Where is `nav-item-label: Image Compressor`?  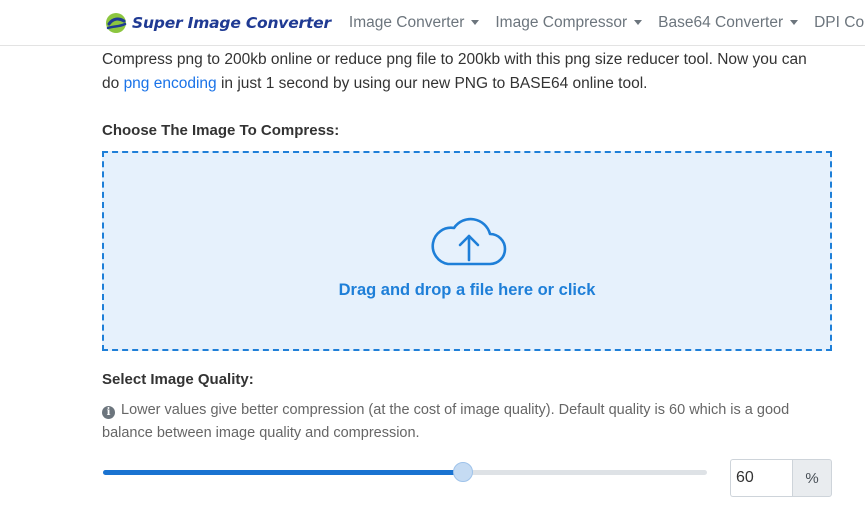
nav-item-label: Image Compressor is located at coordinates (561, 22).